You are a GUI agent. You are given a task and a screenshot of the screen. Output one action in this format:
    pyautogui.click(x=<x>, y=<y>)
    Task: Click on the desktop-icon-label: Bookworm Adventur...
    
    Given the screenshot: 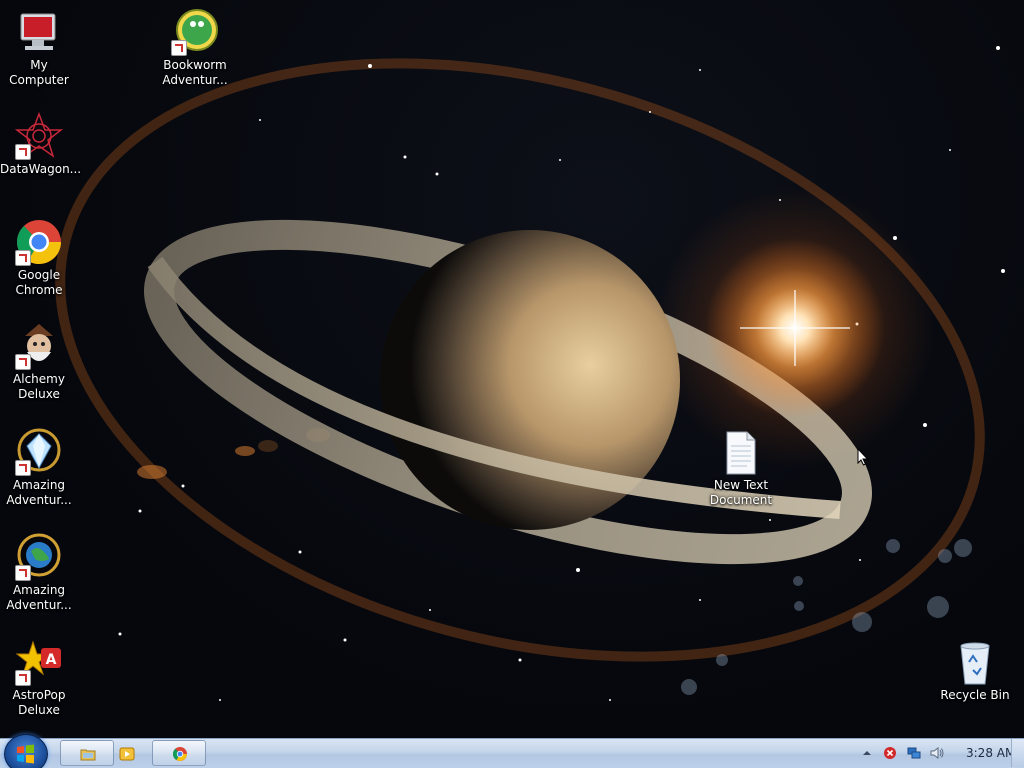 What is the action you would take?
    pyautogui.click(x=195, y=72)
    